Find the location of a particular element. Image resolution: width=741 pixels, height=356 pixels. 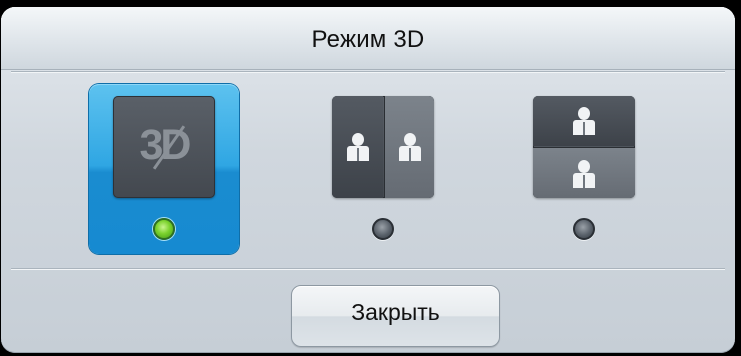

right-pane is located at coordinates (409, 147).